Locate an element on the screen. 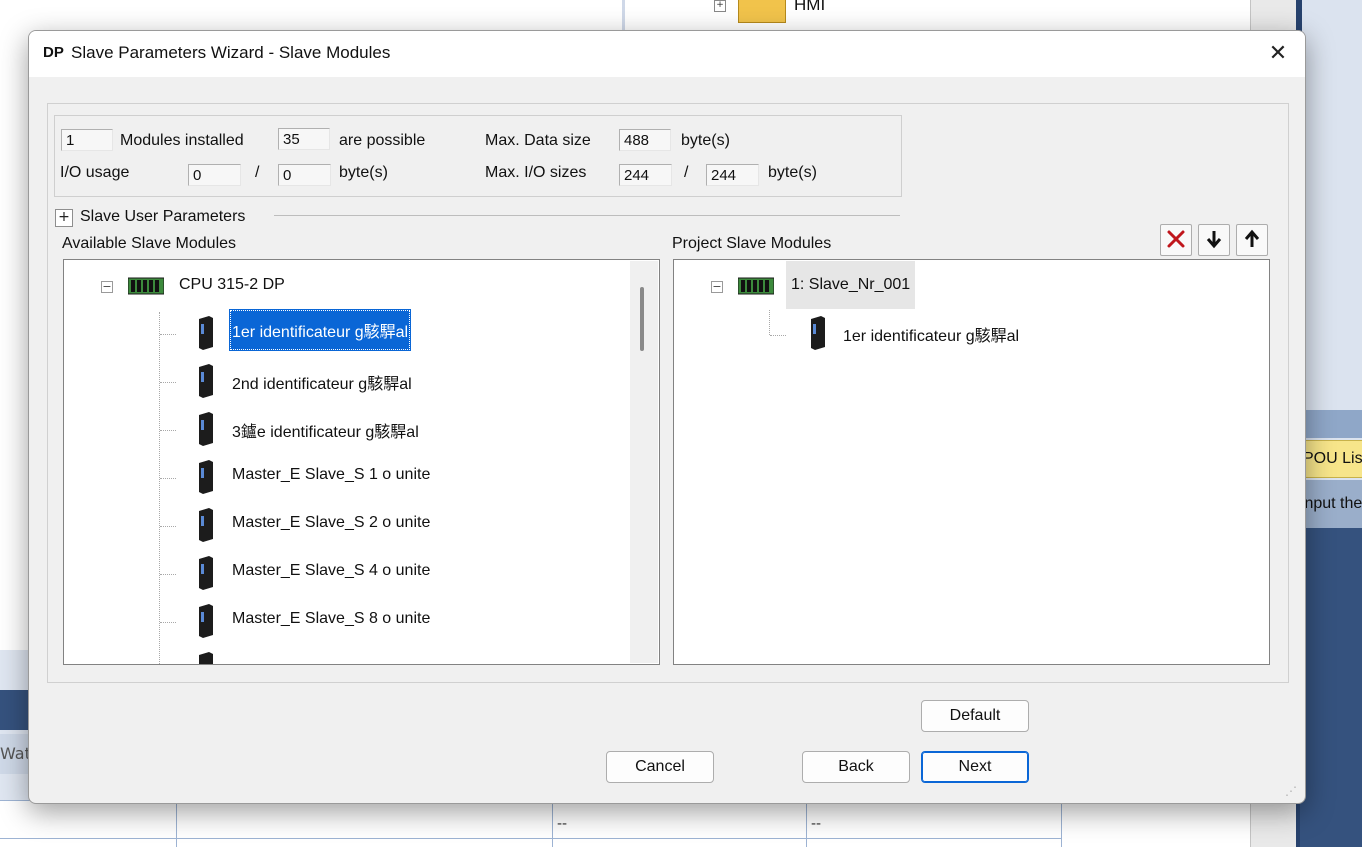 The width and height of the screenshot is (1362, 848). project-modules-label: Project Slave Modules is located at coordinates (752, 243).